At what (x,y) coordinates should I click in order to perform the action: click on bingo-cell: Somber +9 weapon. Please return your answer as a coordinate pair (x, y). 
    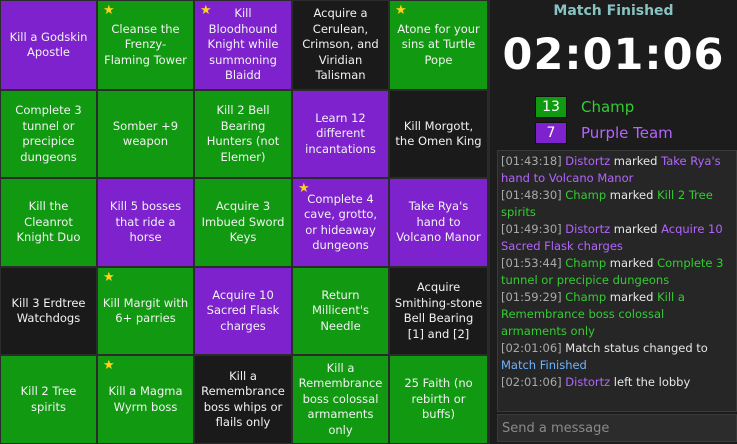
    Looking at the image, I should click on (145, 134).